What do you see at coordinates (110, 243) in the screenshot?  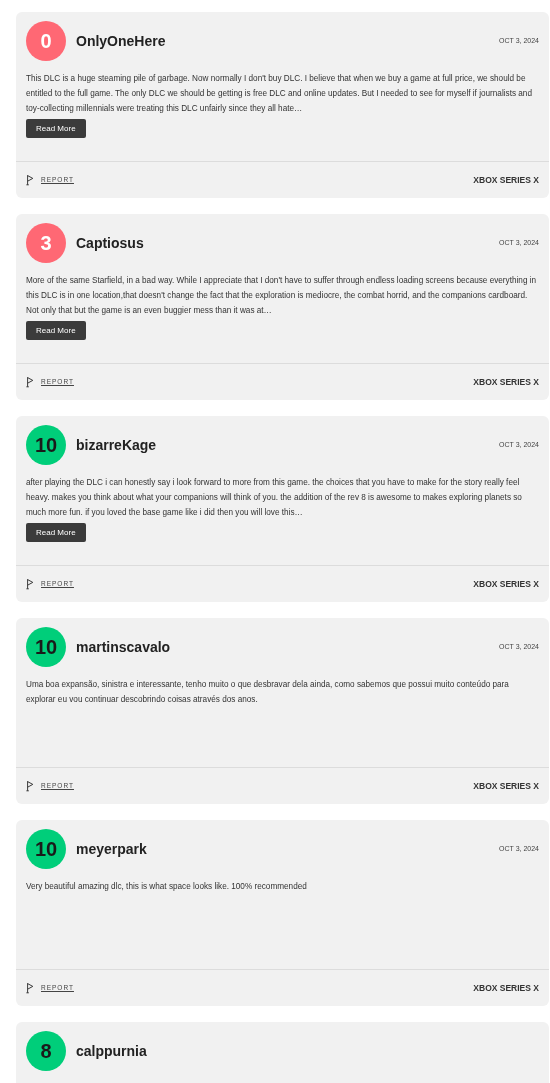 I see `username: Captiosus` at bounding box center [110, 243].